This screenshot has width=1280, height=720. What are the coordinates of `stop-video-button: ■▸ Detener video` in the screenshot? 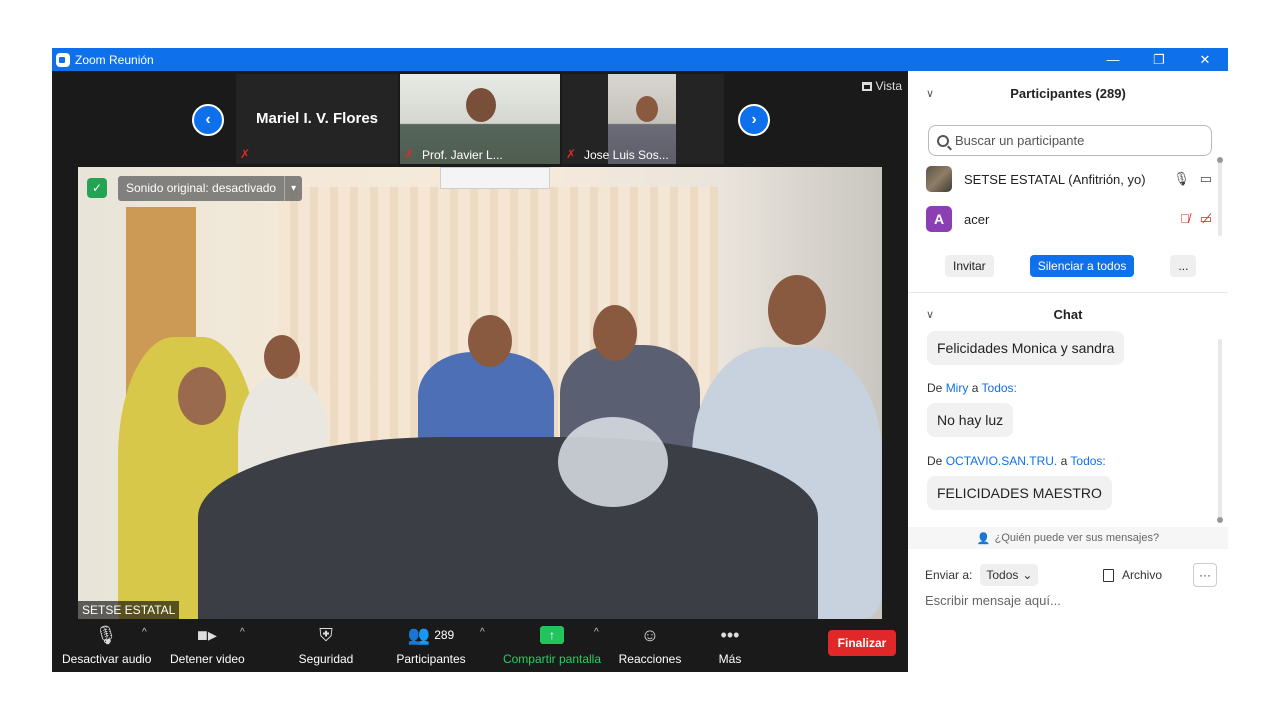 It's located at (207, 645).